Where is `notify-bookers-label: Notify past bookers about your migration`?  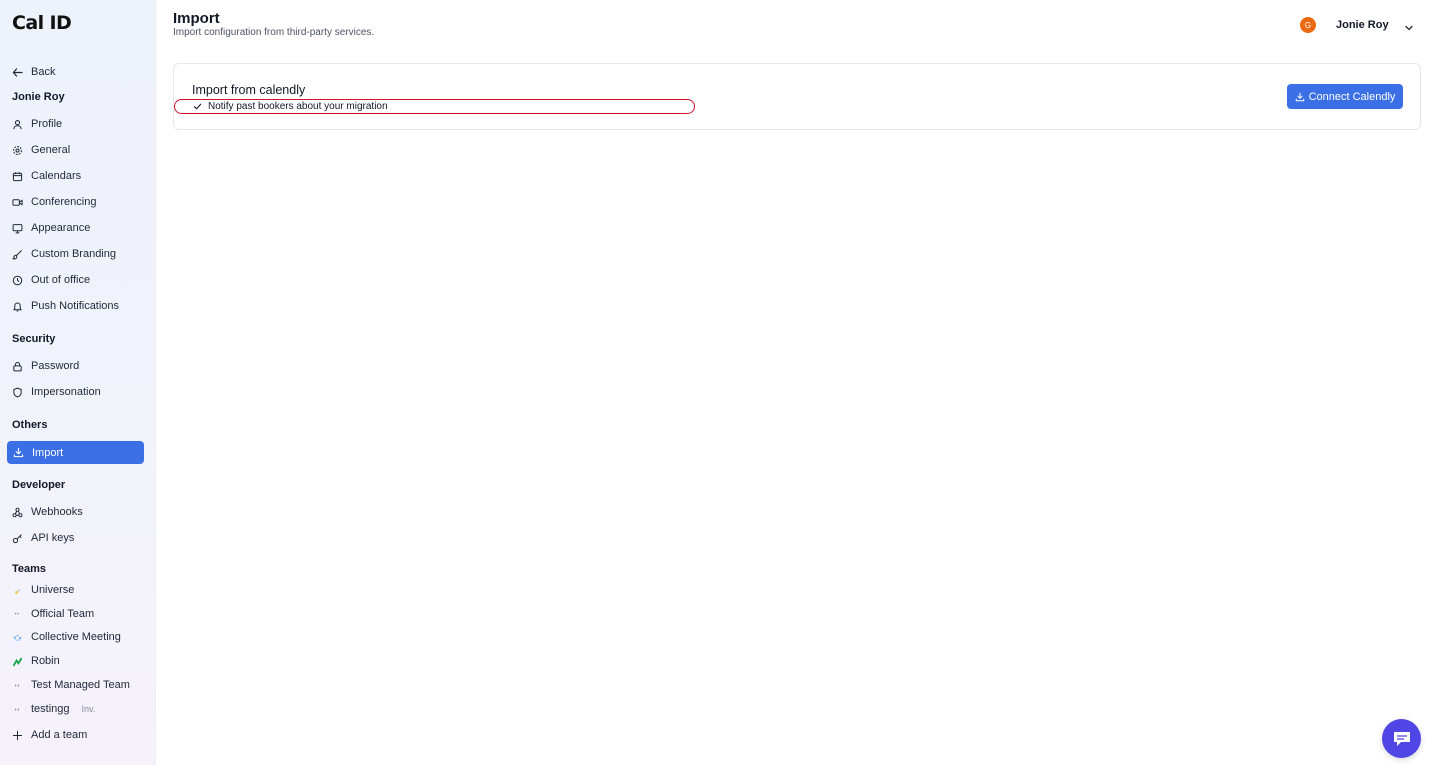
notify-bookers-label: Notify past bookers about your migration is located at coordinates (298, 106).